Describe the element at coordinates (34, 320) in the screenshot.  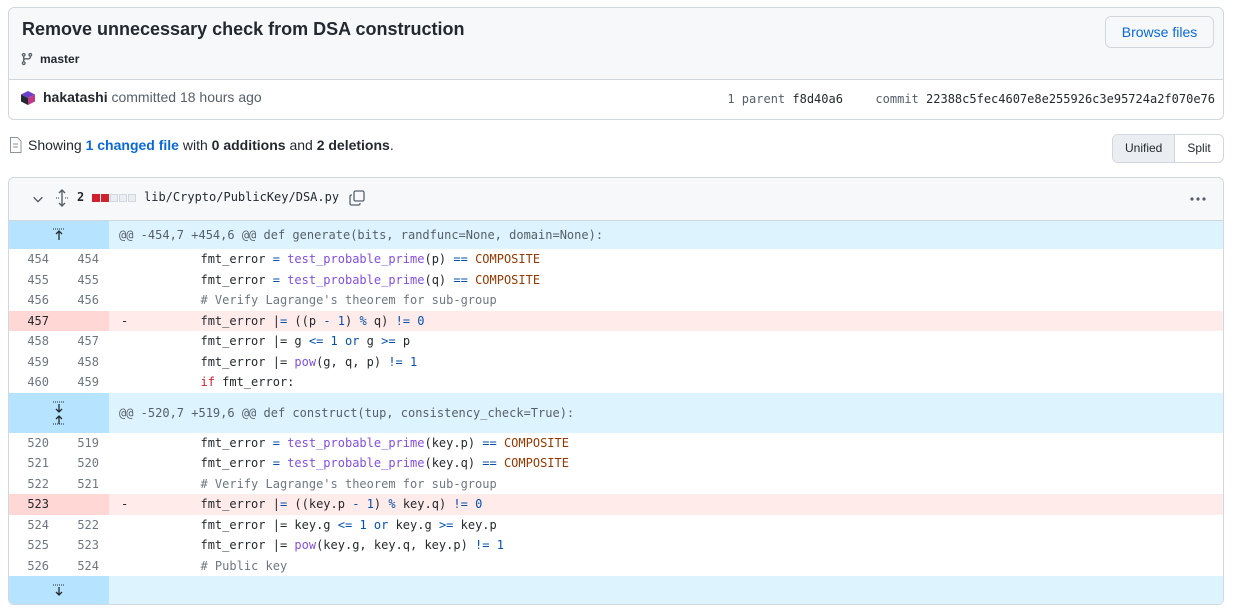
I see `old-line-number: 457` at that location.